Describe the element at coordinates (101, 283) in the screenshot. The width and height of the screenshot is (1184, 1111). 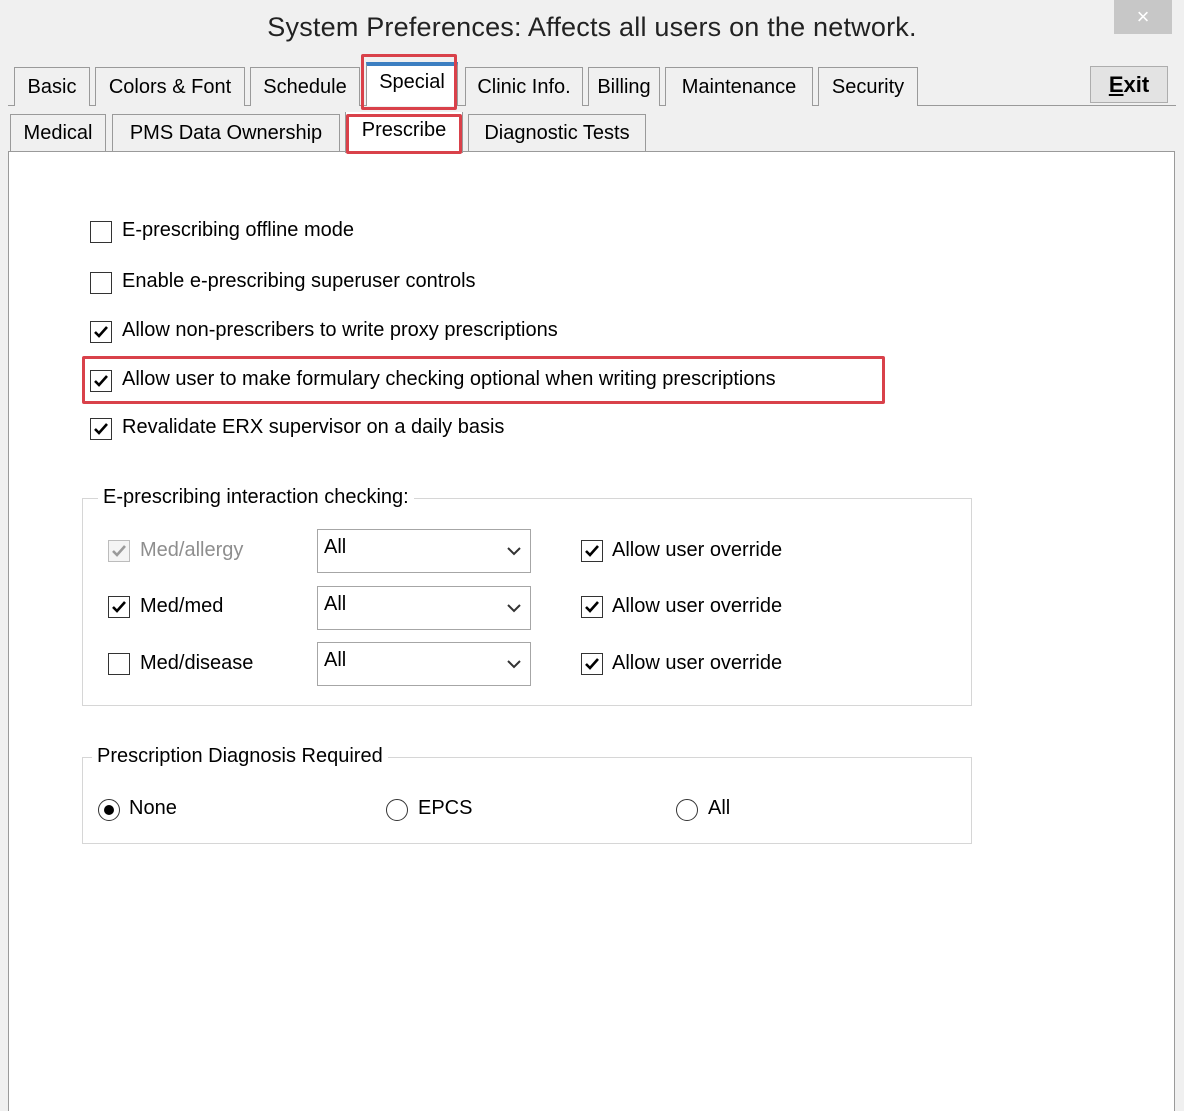
I see `superuser-controls-checkbox` at that location.